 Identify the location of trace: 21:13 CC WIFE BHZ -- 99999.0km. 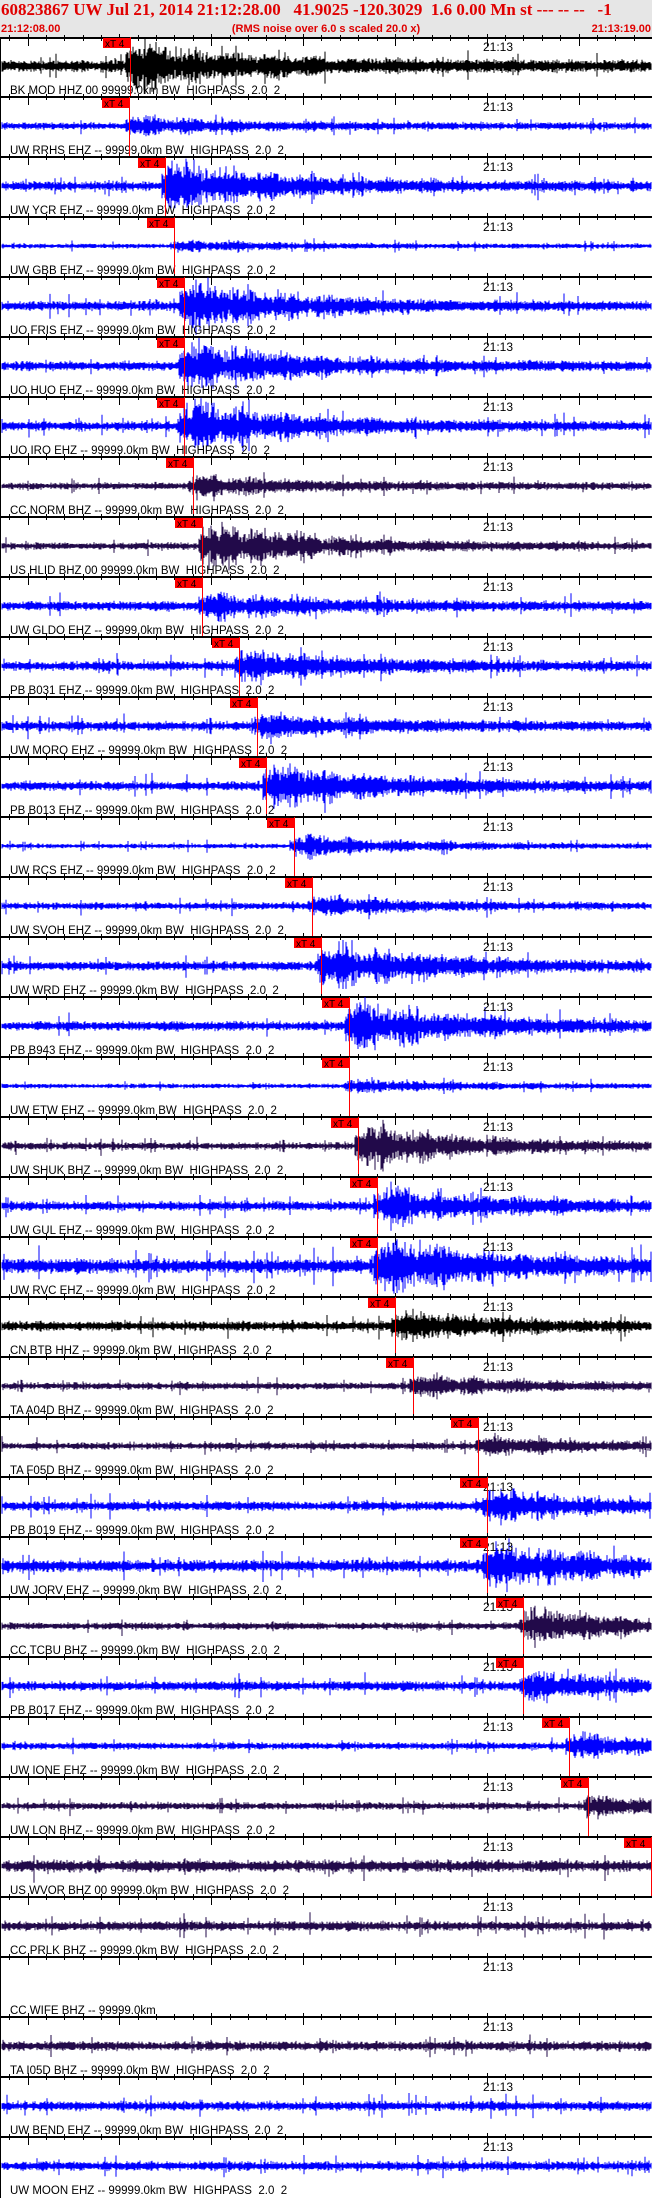
(261, 1988).